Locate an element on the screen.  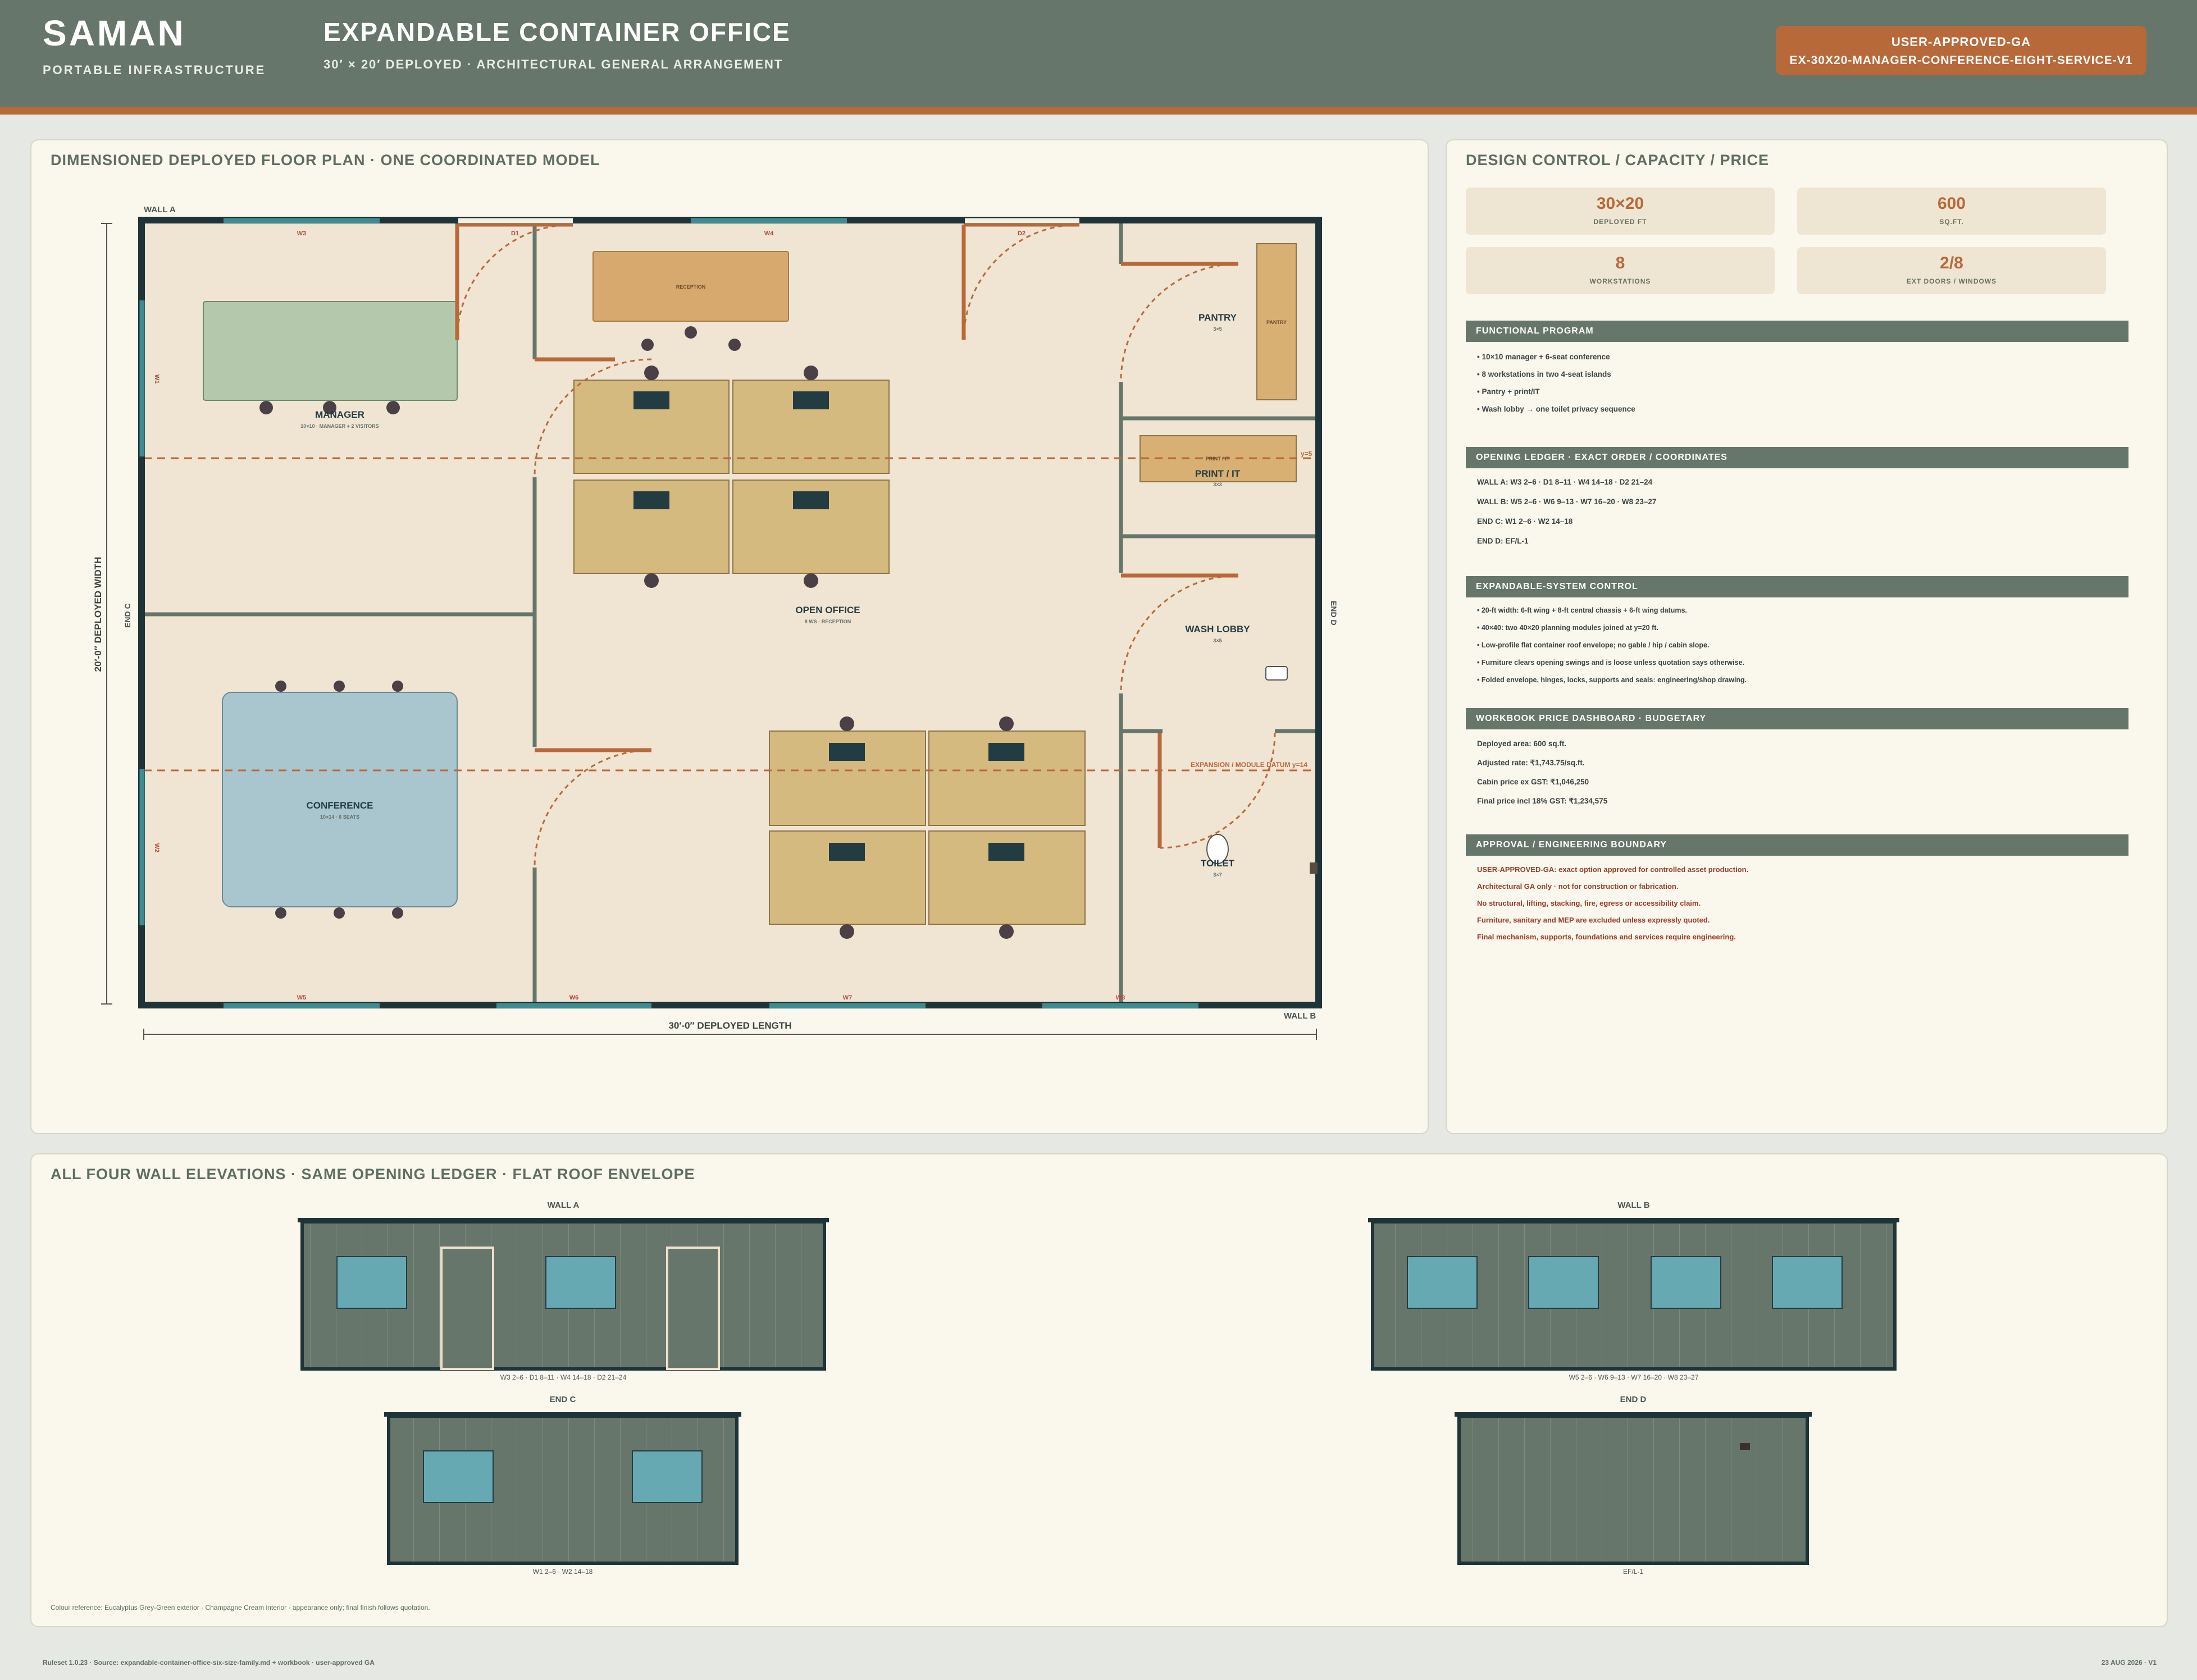
elevation-end-c-label: END C is located at coordinates (562, 1399).